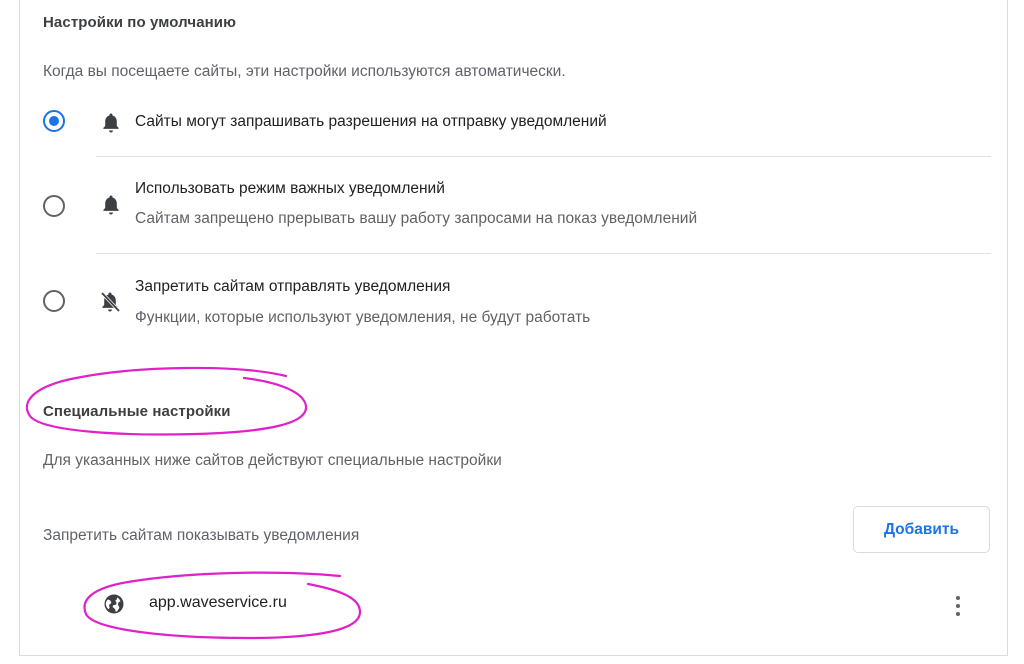  What do you see at coordinates (292, 287) in the screenshot?
I see `option-block-label: Запретить сайтам отправлять уведомления` at bounding box center [292, 287].